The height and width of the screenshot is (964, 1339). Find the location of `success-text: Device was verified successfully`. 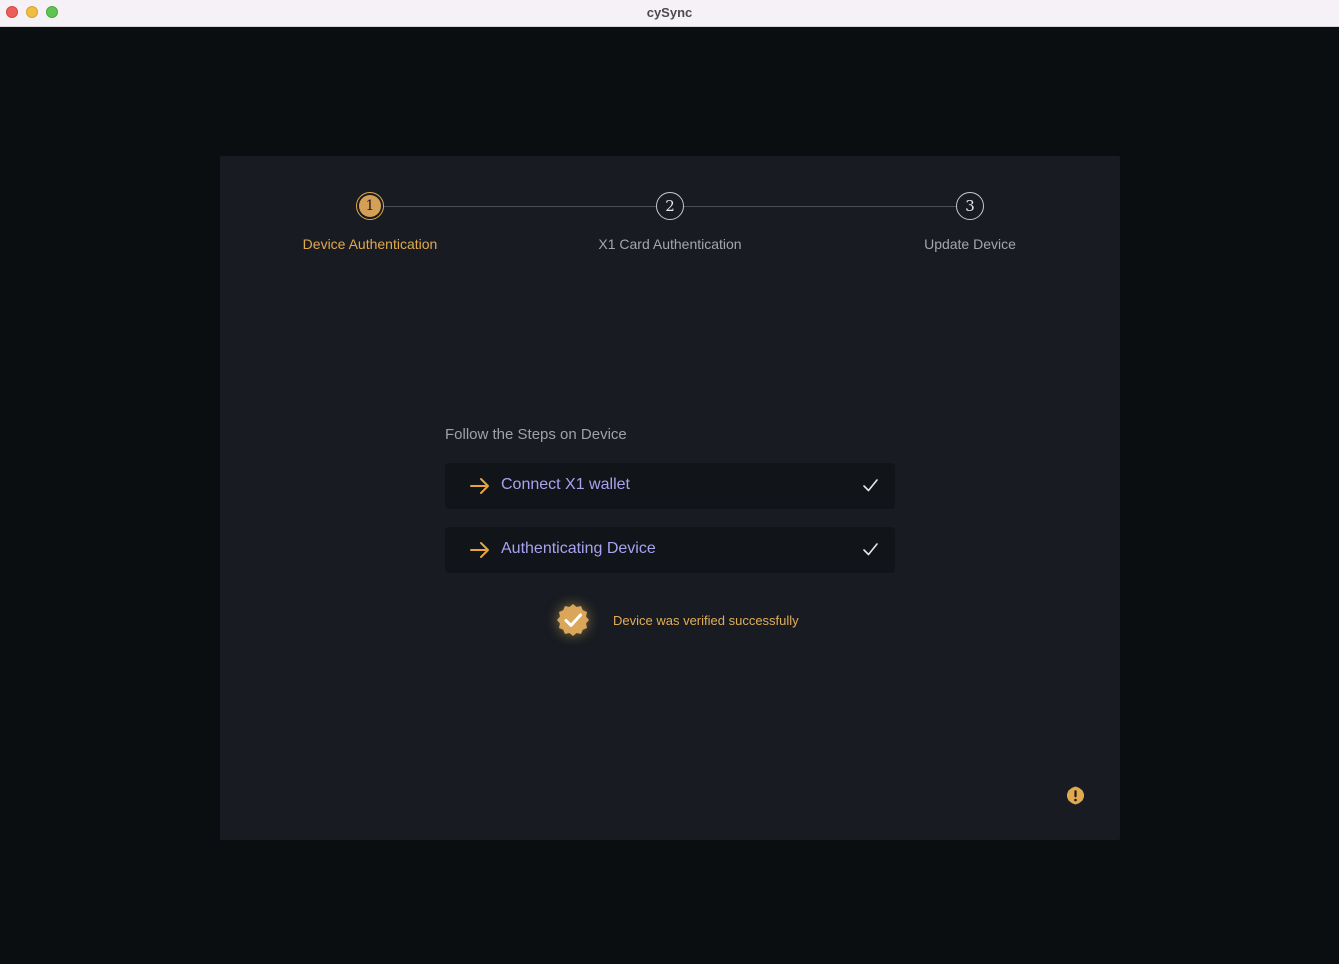

success-text: Device was verified successfully is located at coordinates (706, 620).